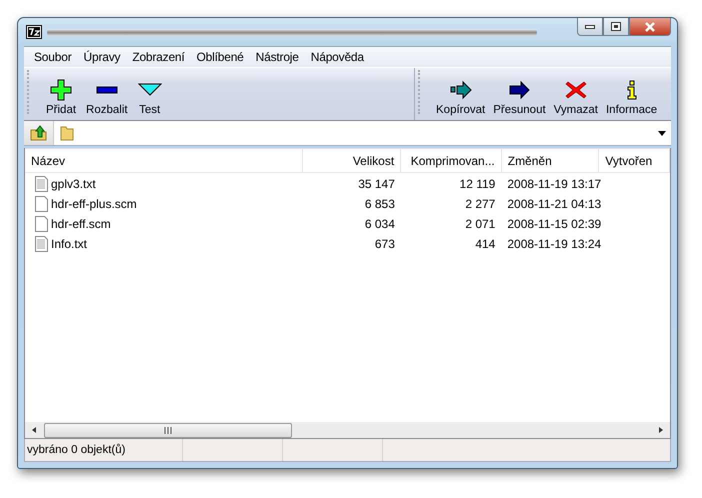  Describe the element at coordinates (73, 183) in the screenshot. I see `file-name: gplv3.txt` at that location.